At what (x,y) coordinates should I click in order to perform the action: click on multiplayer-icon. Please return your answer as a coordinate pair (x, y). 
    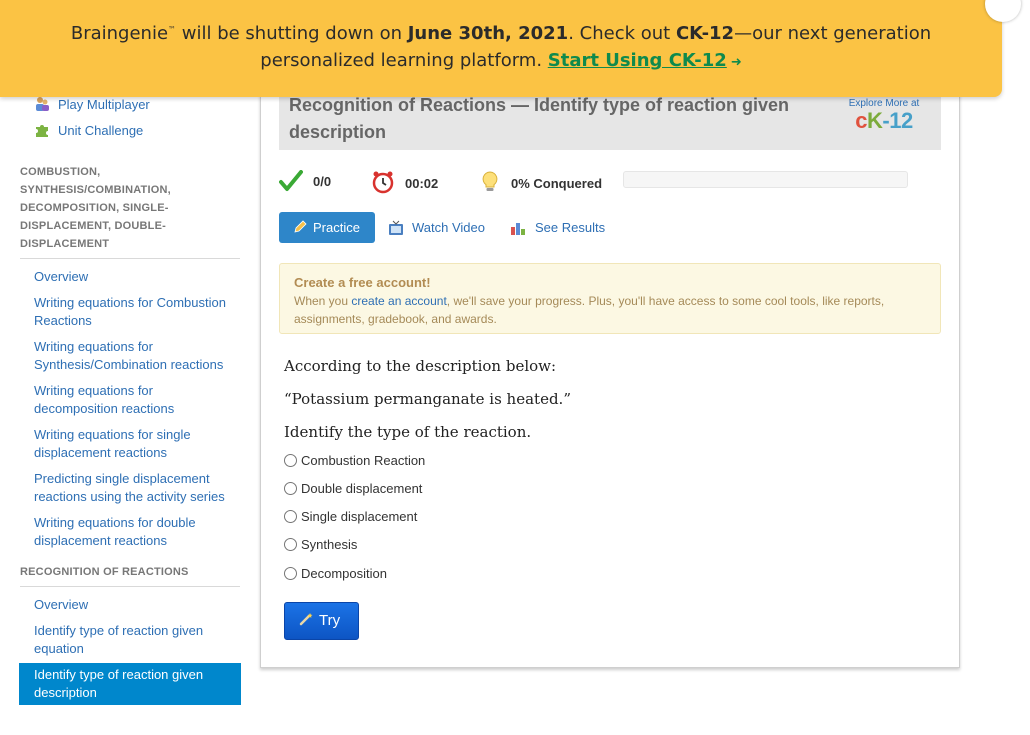
    Looking at the image, I should click on (42, 104).